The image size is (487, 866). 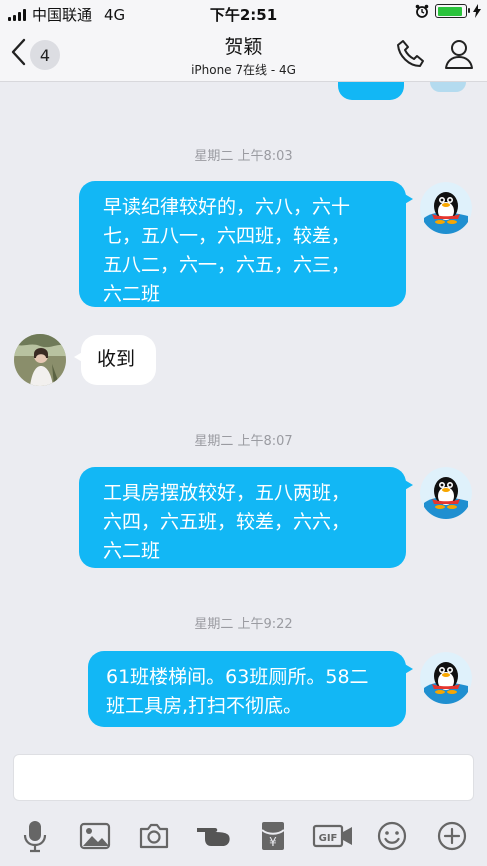 I want to click on microphone-icon, so click(x=35, y=836).